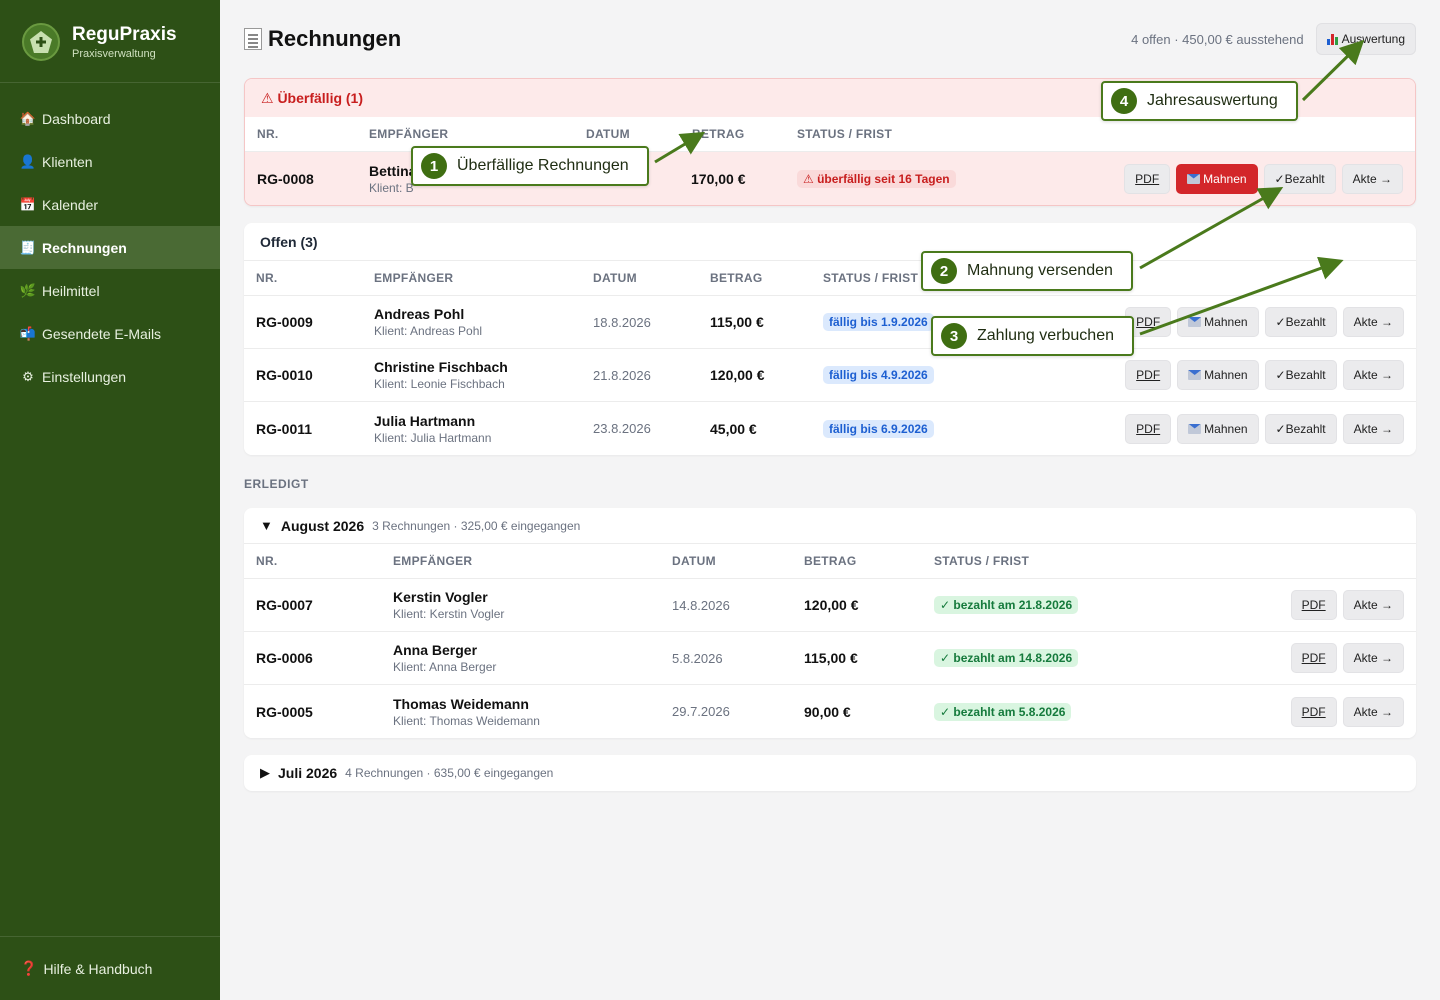  Describe the element at coordinates (737, 322) in the screenshot. I see `invoice-amount: 115,00 €` at that location.